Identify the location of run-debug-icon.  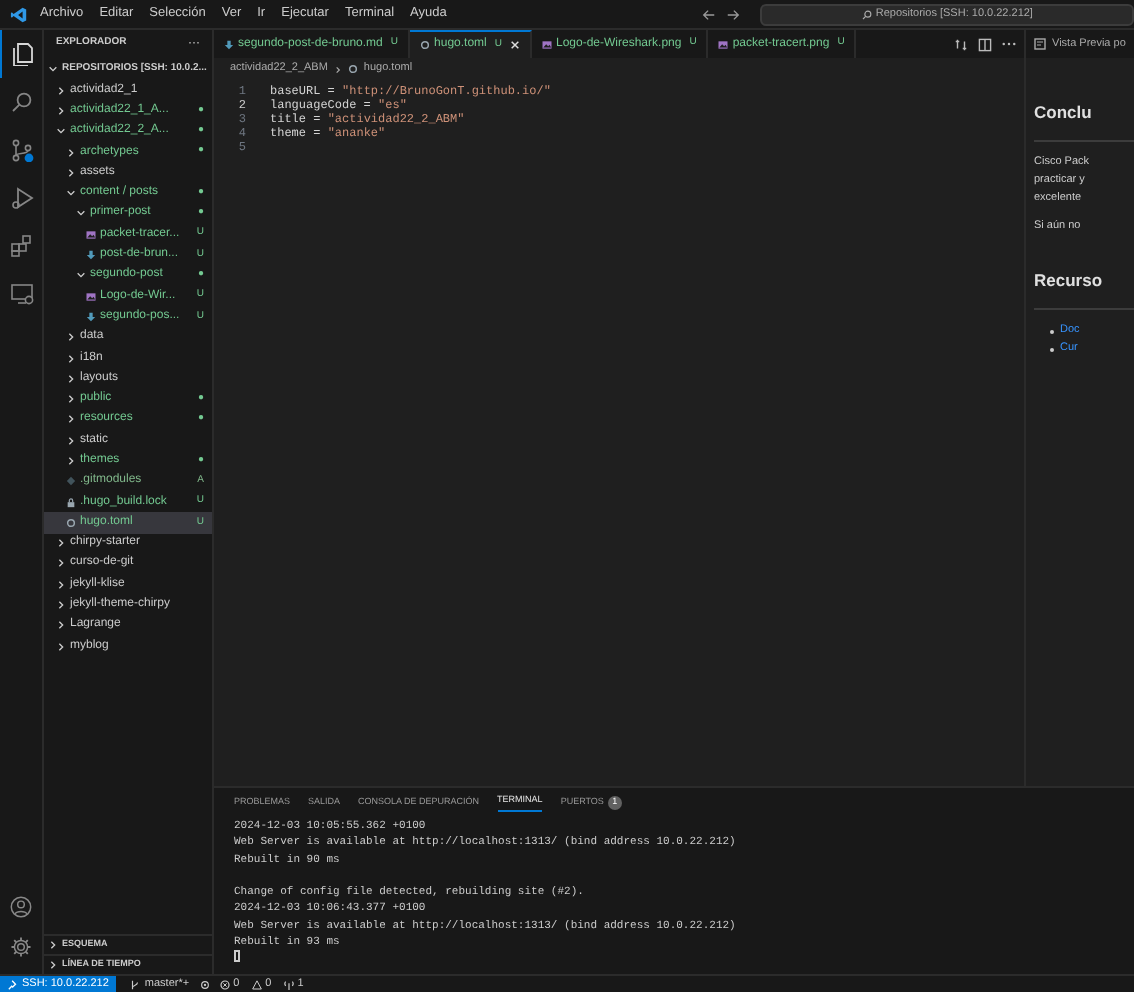
(22, 198).